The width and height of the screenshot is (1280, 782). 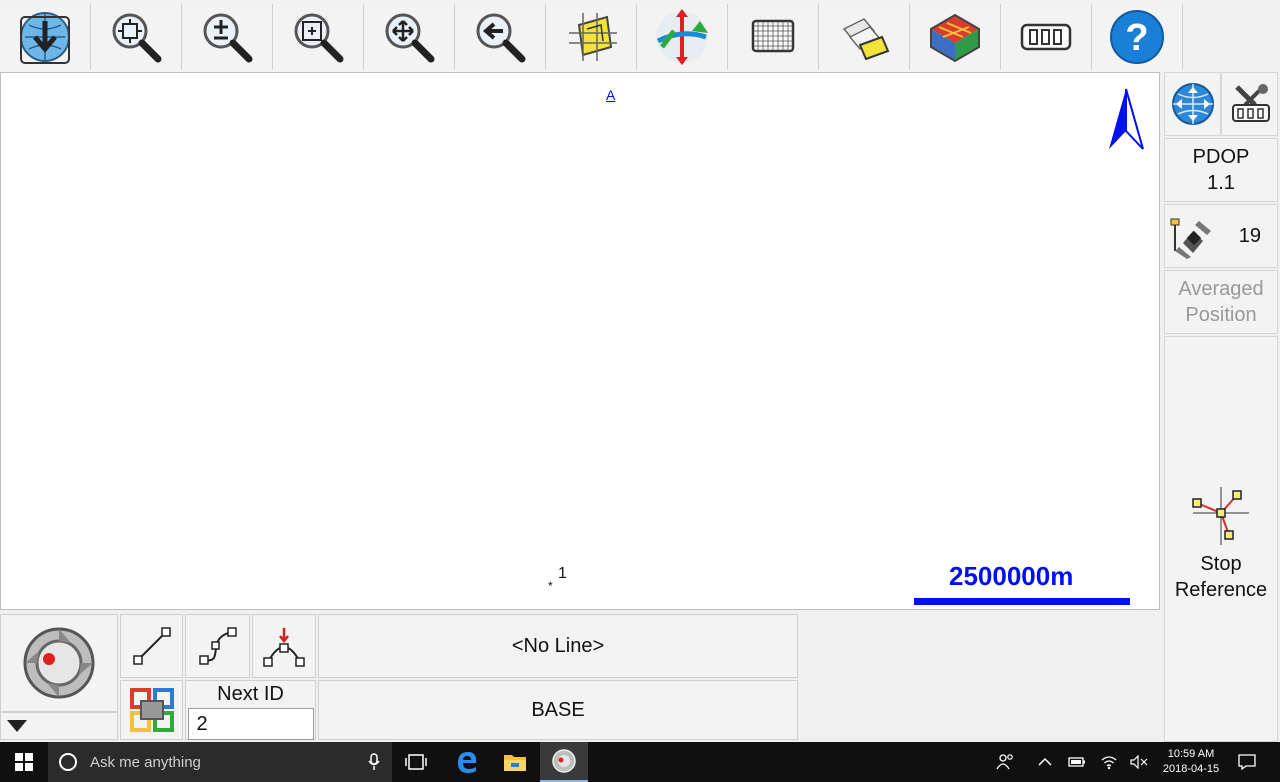 I want to click on load-map-button, so click(x=45, y=37).